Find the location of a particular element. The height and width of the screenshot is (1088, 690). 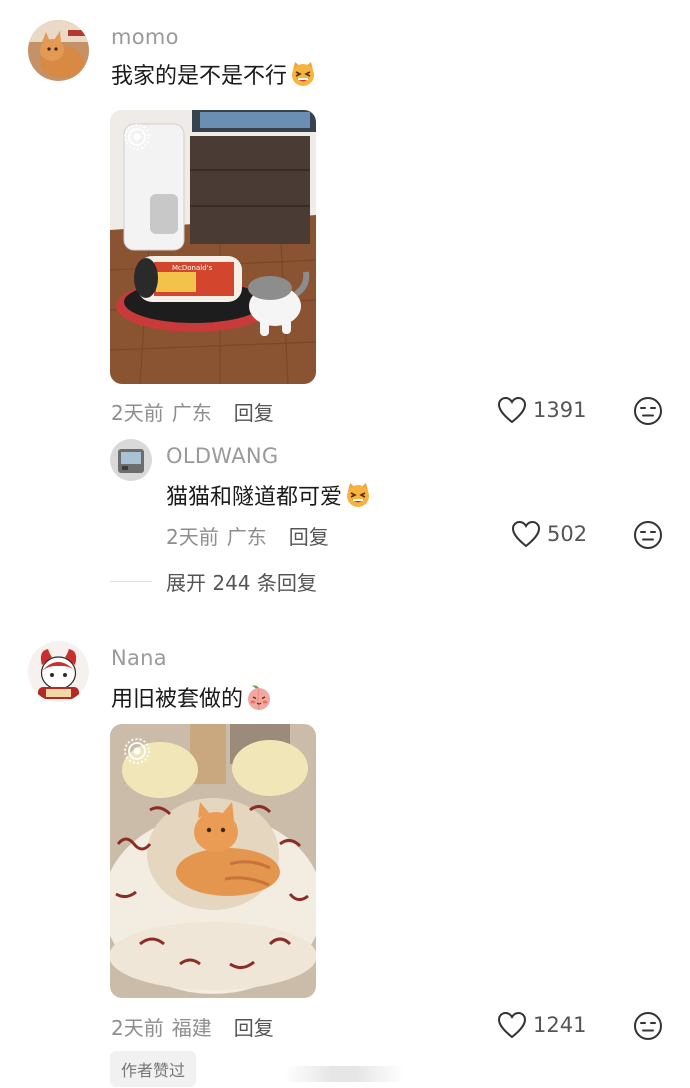

comment-location: 福建 is located at coordinates (191, 1028).